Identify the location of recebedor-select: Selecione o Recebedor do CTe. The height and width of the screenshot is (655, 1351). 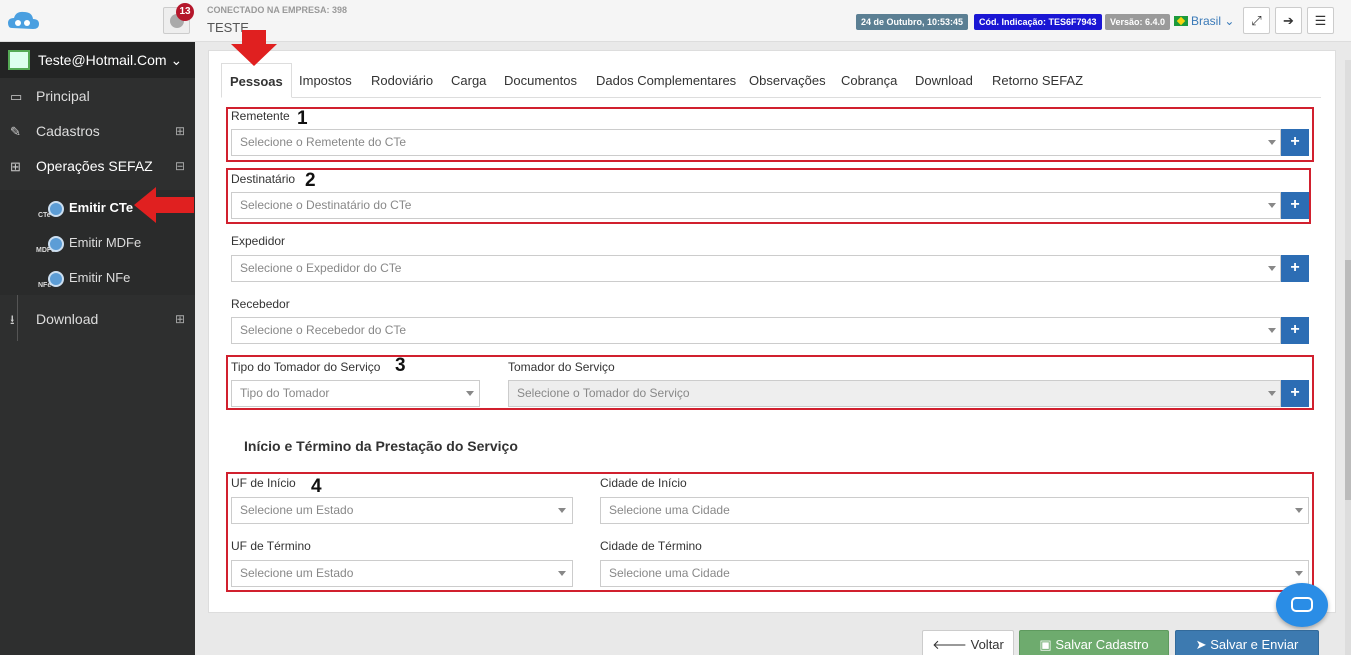
(756, 330).